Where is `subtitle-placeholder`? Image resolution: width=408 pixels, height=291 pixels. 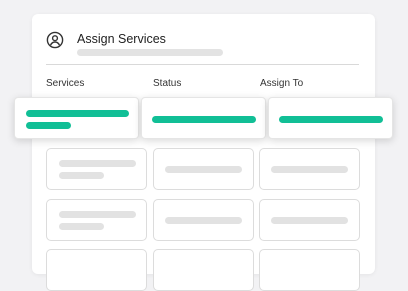 subtitle-placeholder is located at coordinates (150, 52).